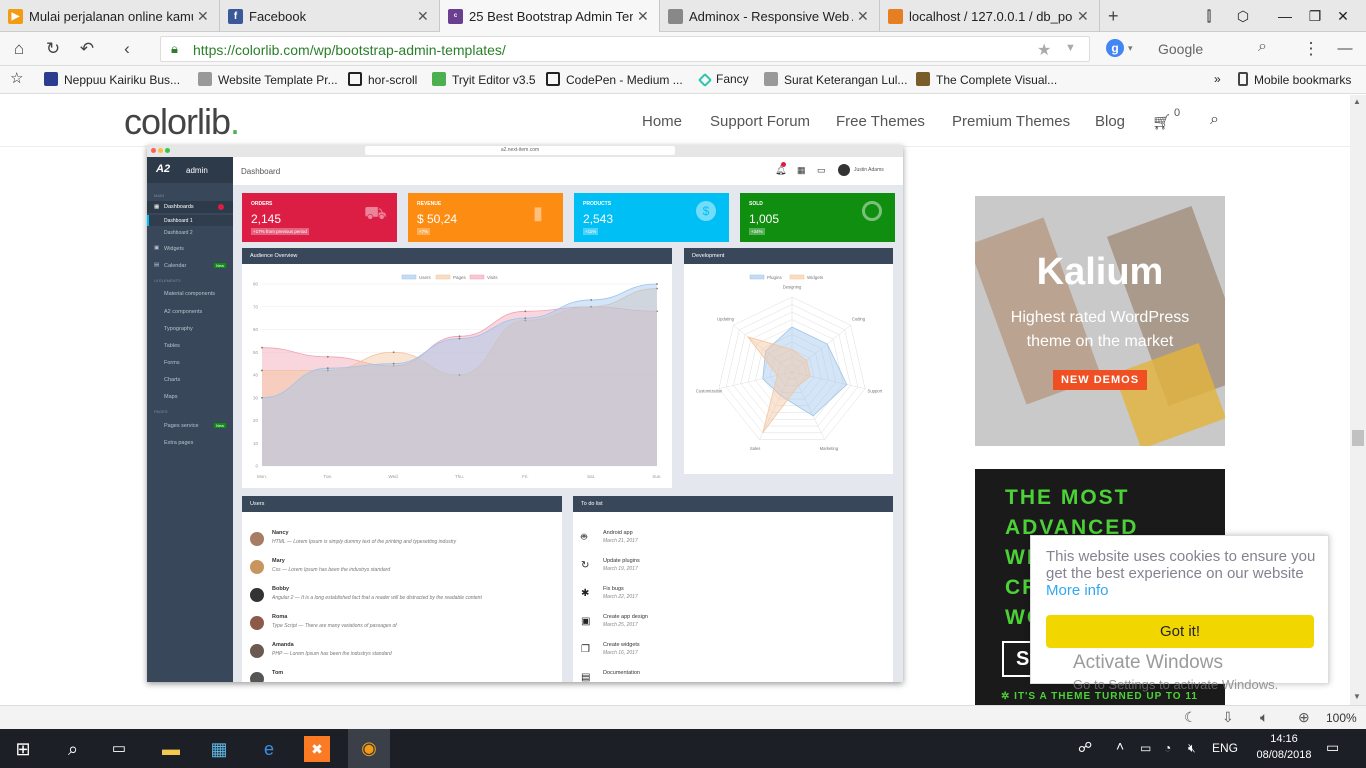 Image resolution: width=1366 pixels, height=768 pixels. Describe the element at coordinates (174, 249) in the screenshot. I see `sidebar-item-widgets: Widgets` at that location.